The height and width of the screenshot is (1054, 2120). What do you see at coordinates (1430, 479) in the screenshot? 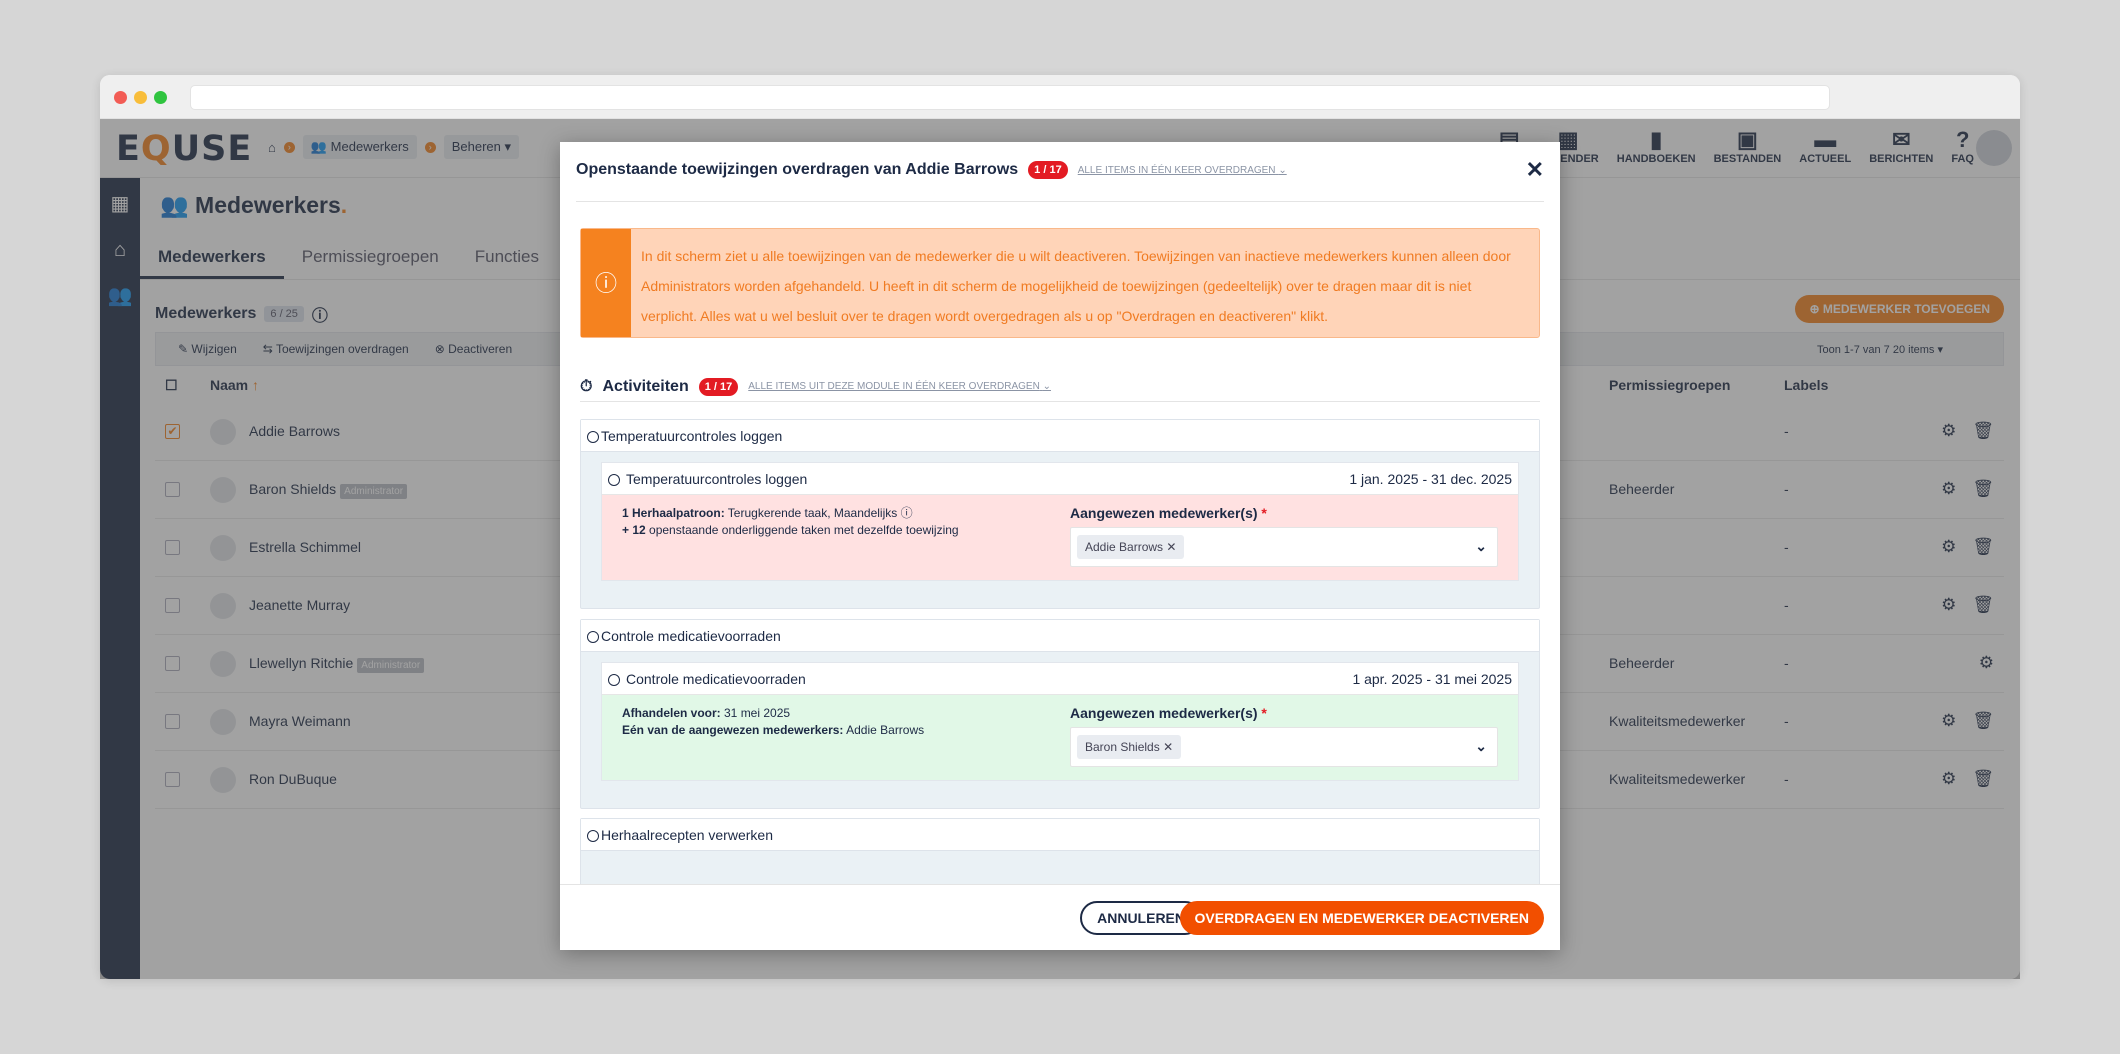
I see `item-dates: 1 jan. 2025 - 31 dec. 2025` at bounding box center [1430, 479].